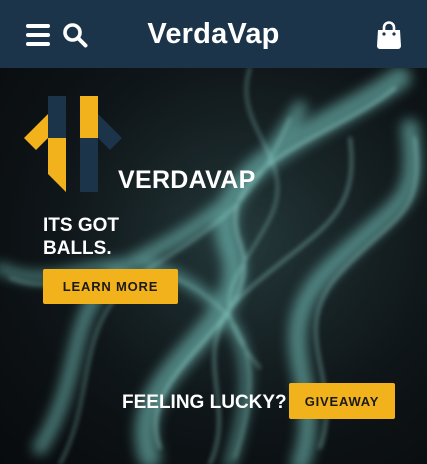 The image size is (427, 464). Describe the element at coordinates (77, 248) in the screenshot. I see `tagline-line-2: BALLS.` at that location.